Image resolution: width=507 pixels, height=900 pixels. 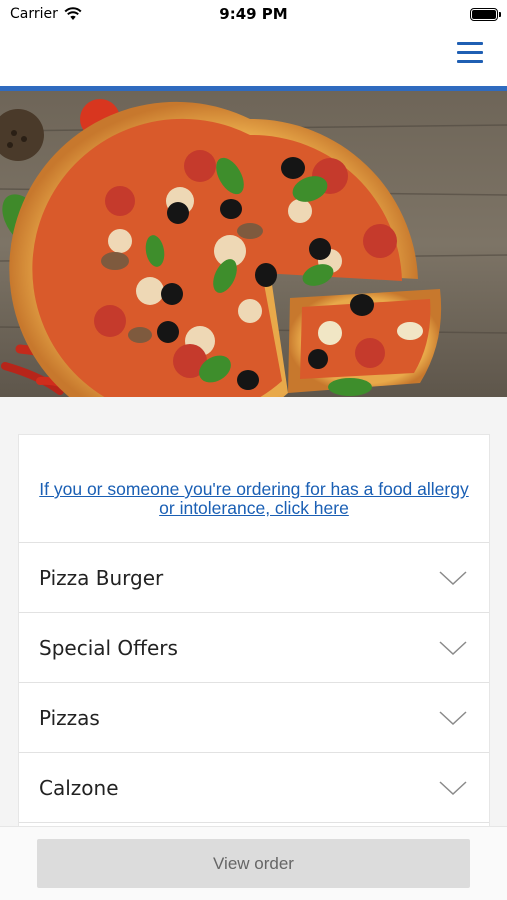 I want to click on bottom-bar: View order, so click(x=253, y=863).